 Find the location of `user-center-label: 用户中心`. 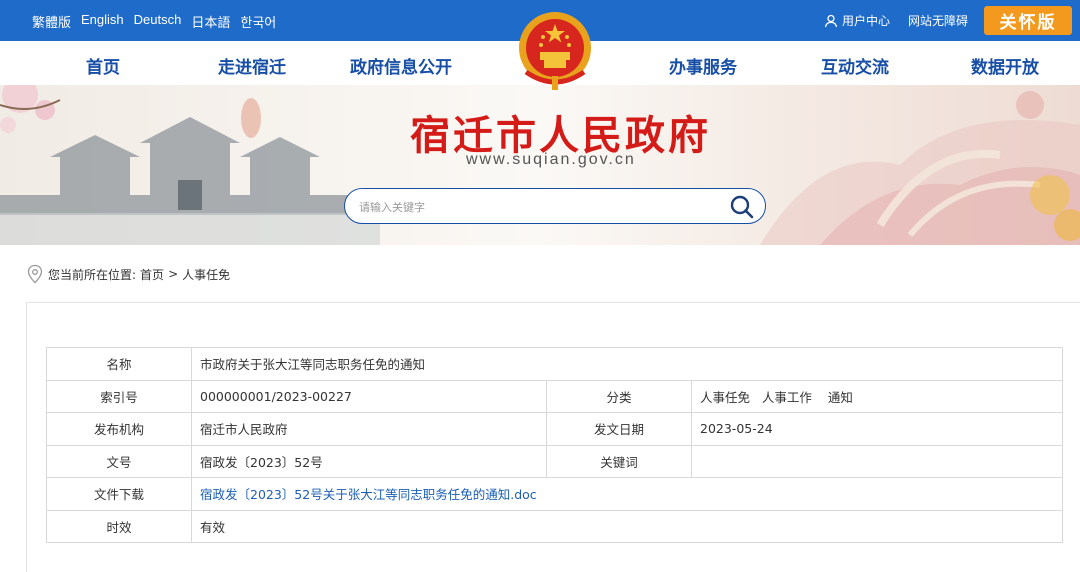

user-center-label: 用户中心 is located at coordinates (865, 21).